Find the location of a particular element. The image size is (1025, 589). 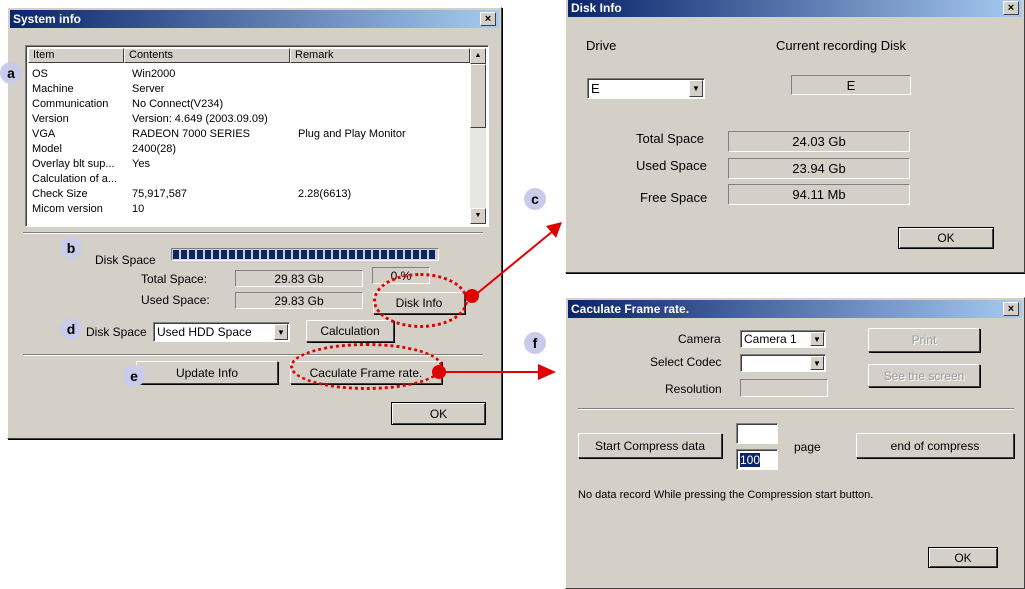

see-the-screen-button: See the screen is located at coordinates (924, 375).